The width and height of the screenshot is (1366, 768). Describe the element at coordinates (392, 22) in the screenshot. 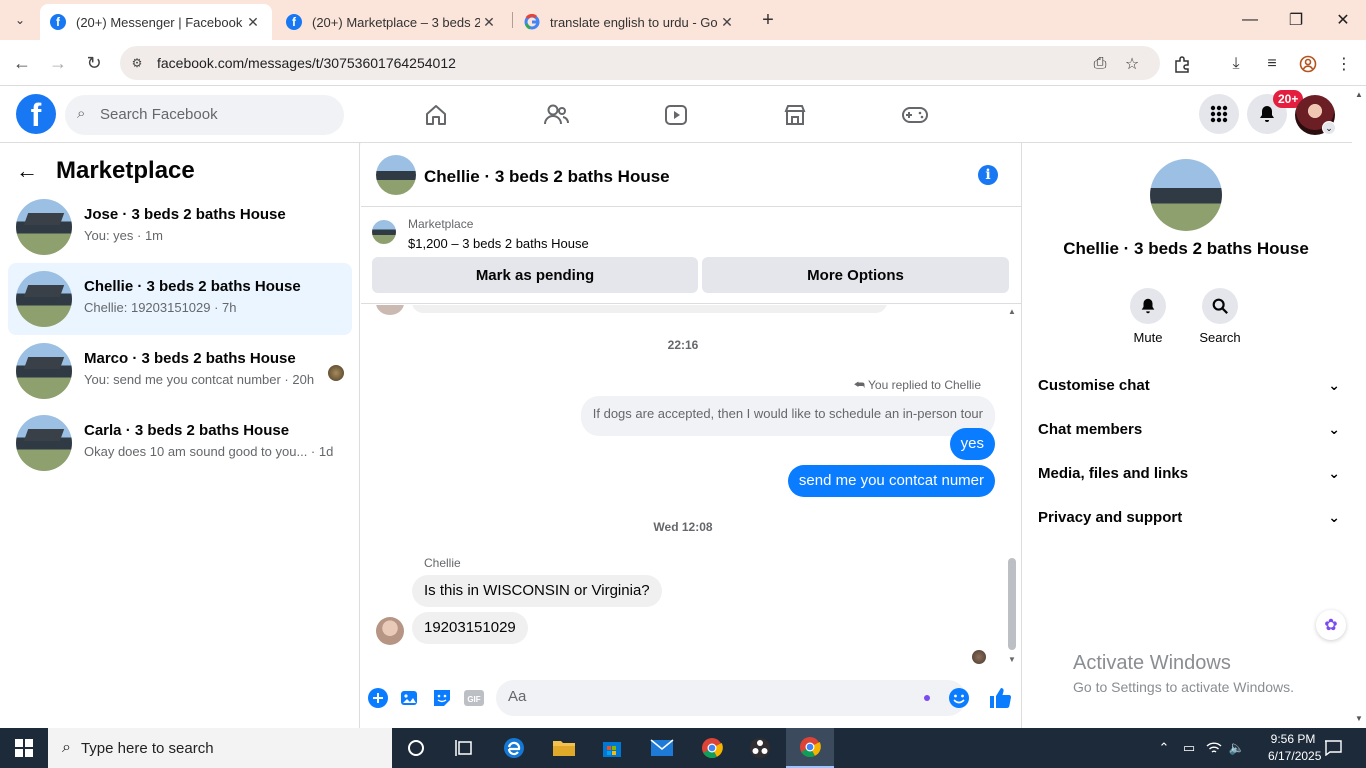

I see `tab-marketplace: f (20+) Marketplace – 3 beds 2 b ✕` at that location.